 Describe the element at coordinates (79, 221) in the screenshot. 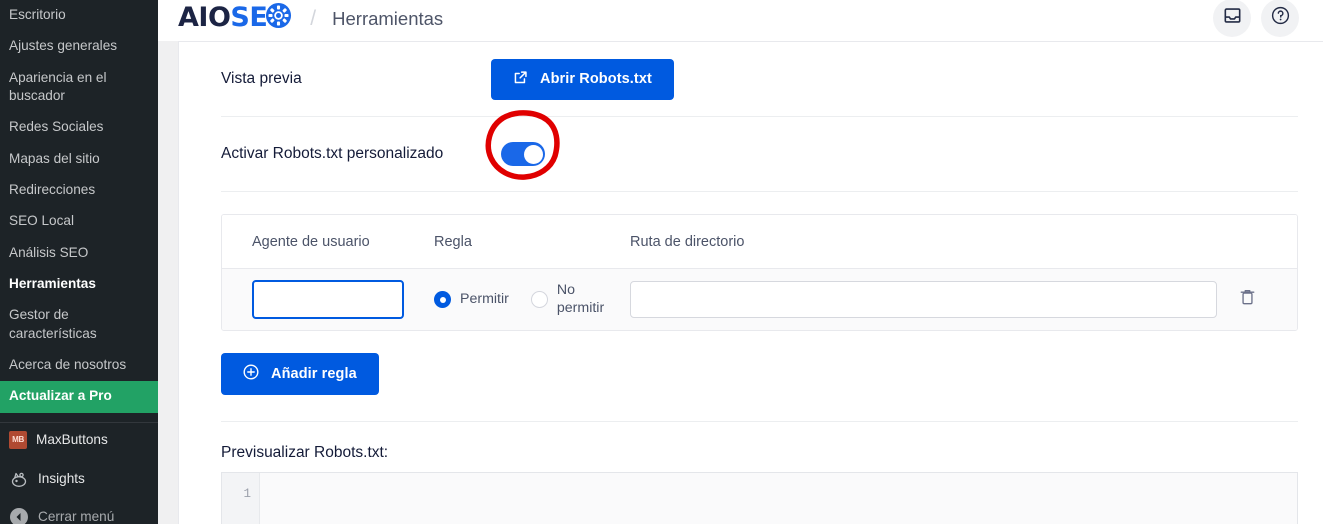

I see `sidebar-item-seo-local: SEO Local` at that location.